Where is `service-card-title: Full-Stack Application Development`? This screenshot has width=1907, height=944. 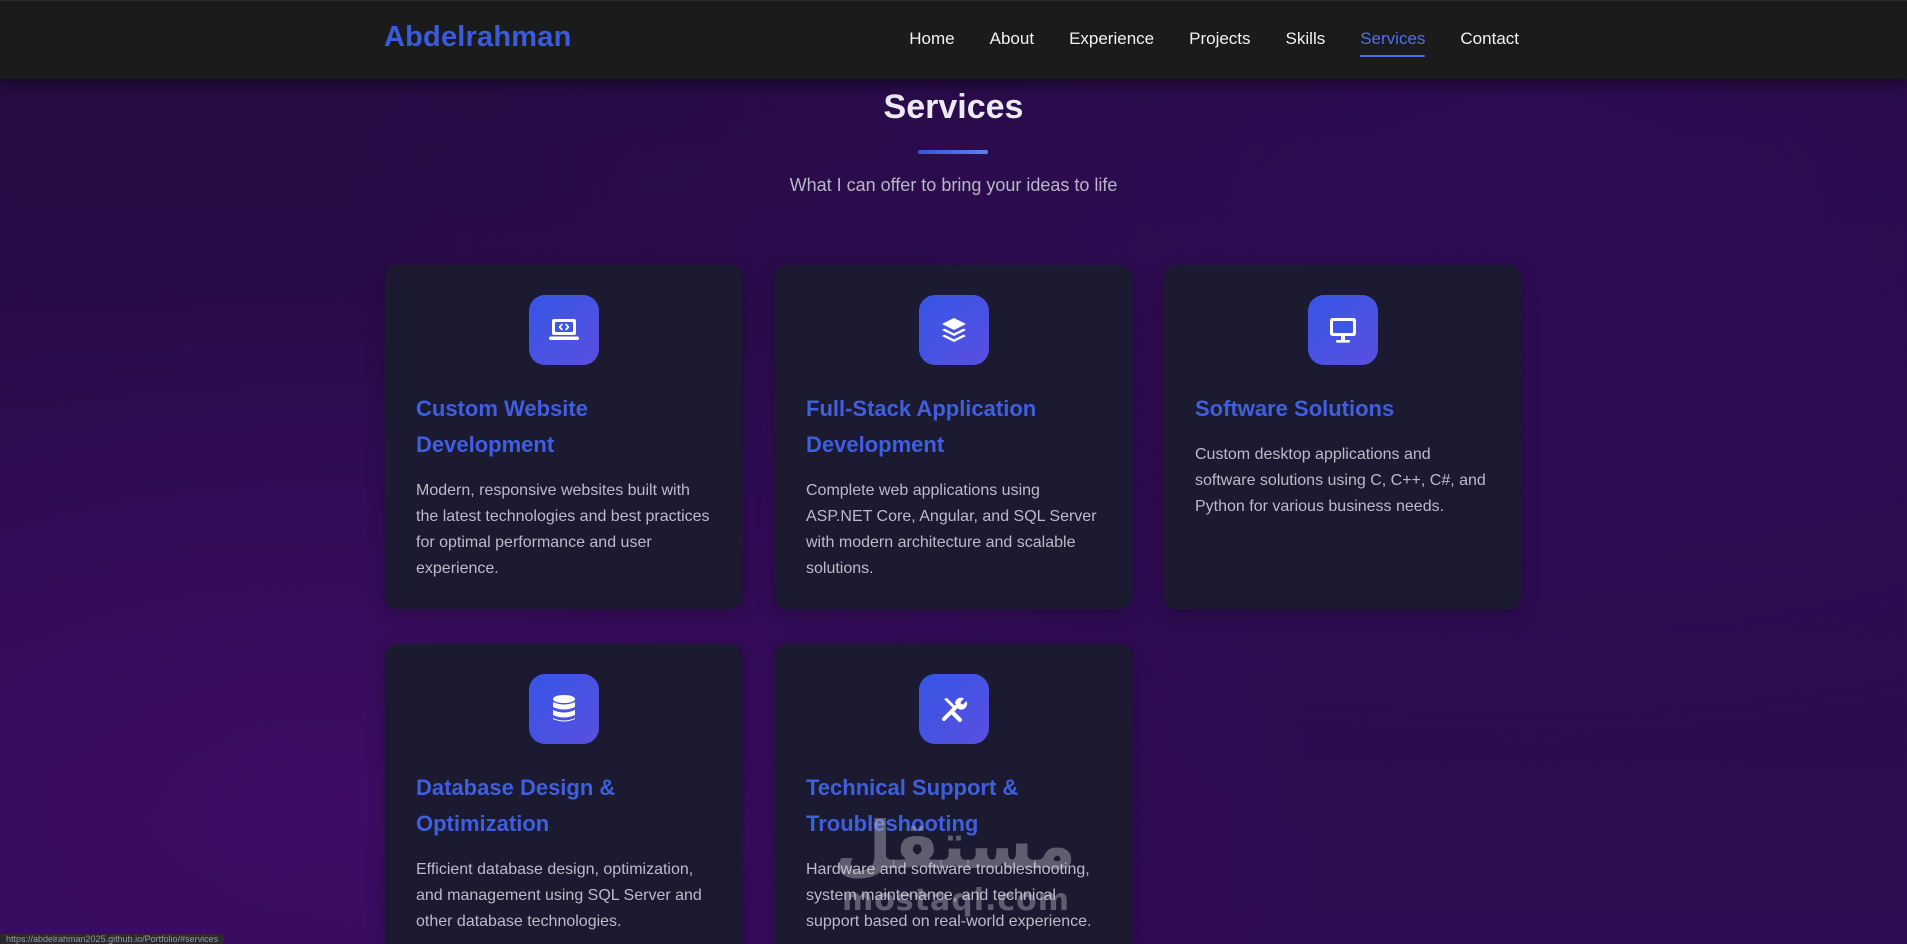 service-card-title: Full-Stack Application Development is located at coordinates (921, 426).